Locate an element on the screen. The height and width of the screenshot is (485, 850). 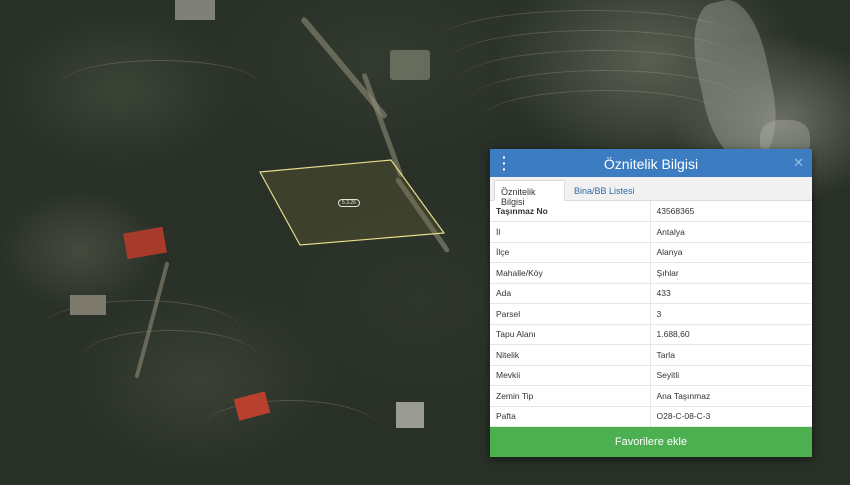
attribute-key: İlçe is located at coordinates (570, 252).